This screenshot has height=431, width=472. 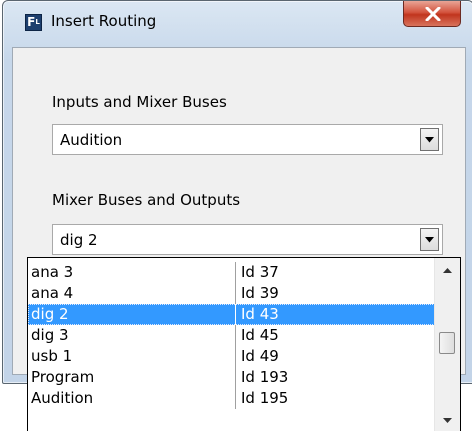 What do you see at coordinates (146, 200) in the screenshot?
I see `outputs-label: Mixer Buses and Outputs` at bounding box center [146, 200].